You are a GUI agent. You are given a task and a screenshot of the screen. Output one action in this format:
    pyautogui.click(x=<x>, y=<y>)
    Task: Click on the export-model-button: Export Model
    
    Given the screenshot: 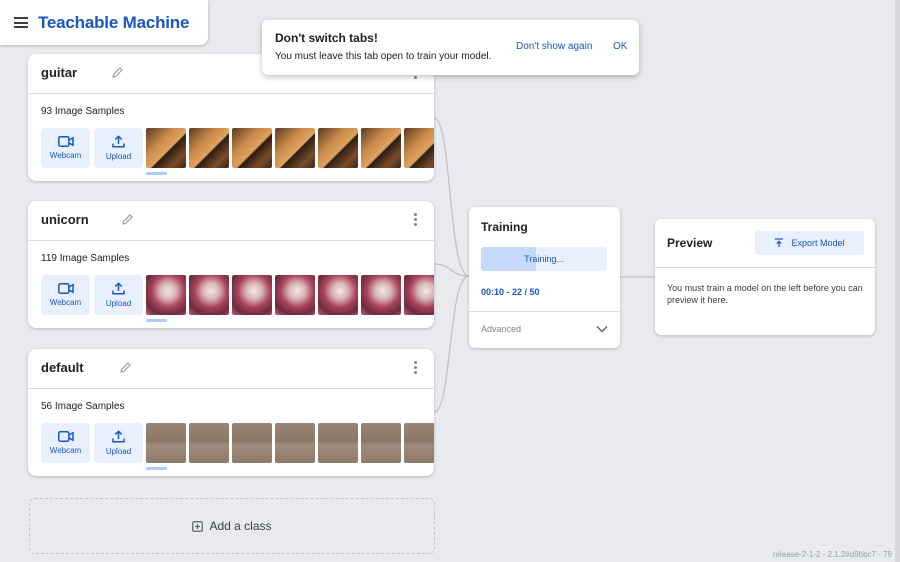 What is the action you would take?
    pyautogui.click(x=809, y=243)
    